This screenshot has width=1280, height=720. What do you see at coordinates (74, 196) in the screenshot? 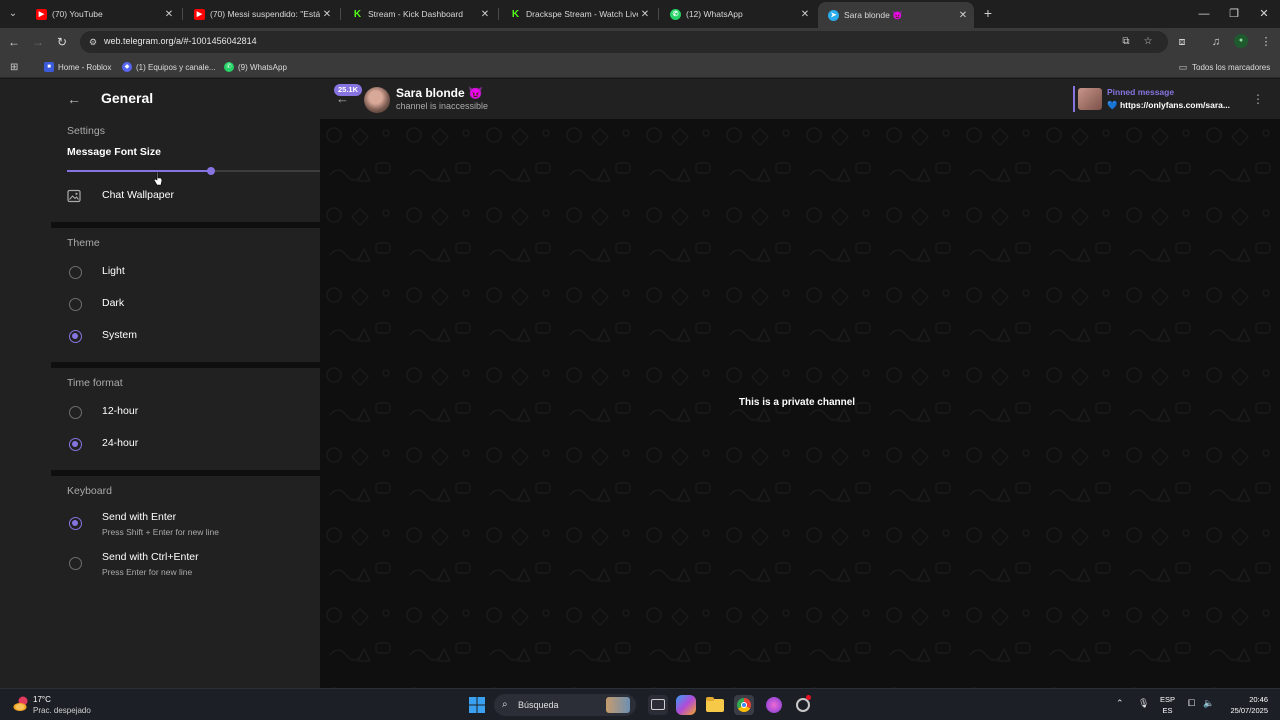
I see `wallpaper-image-icon` at bounding box center [74, 196].